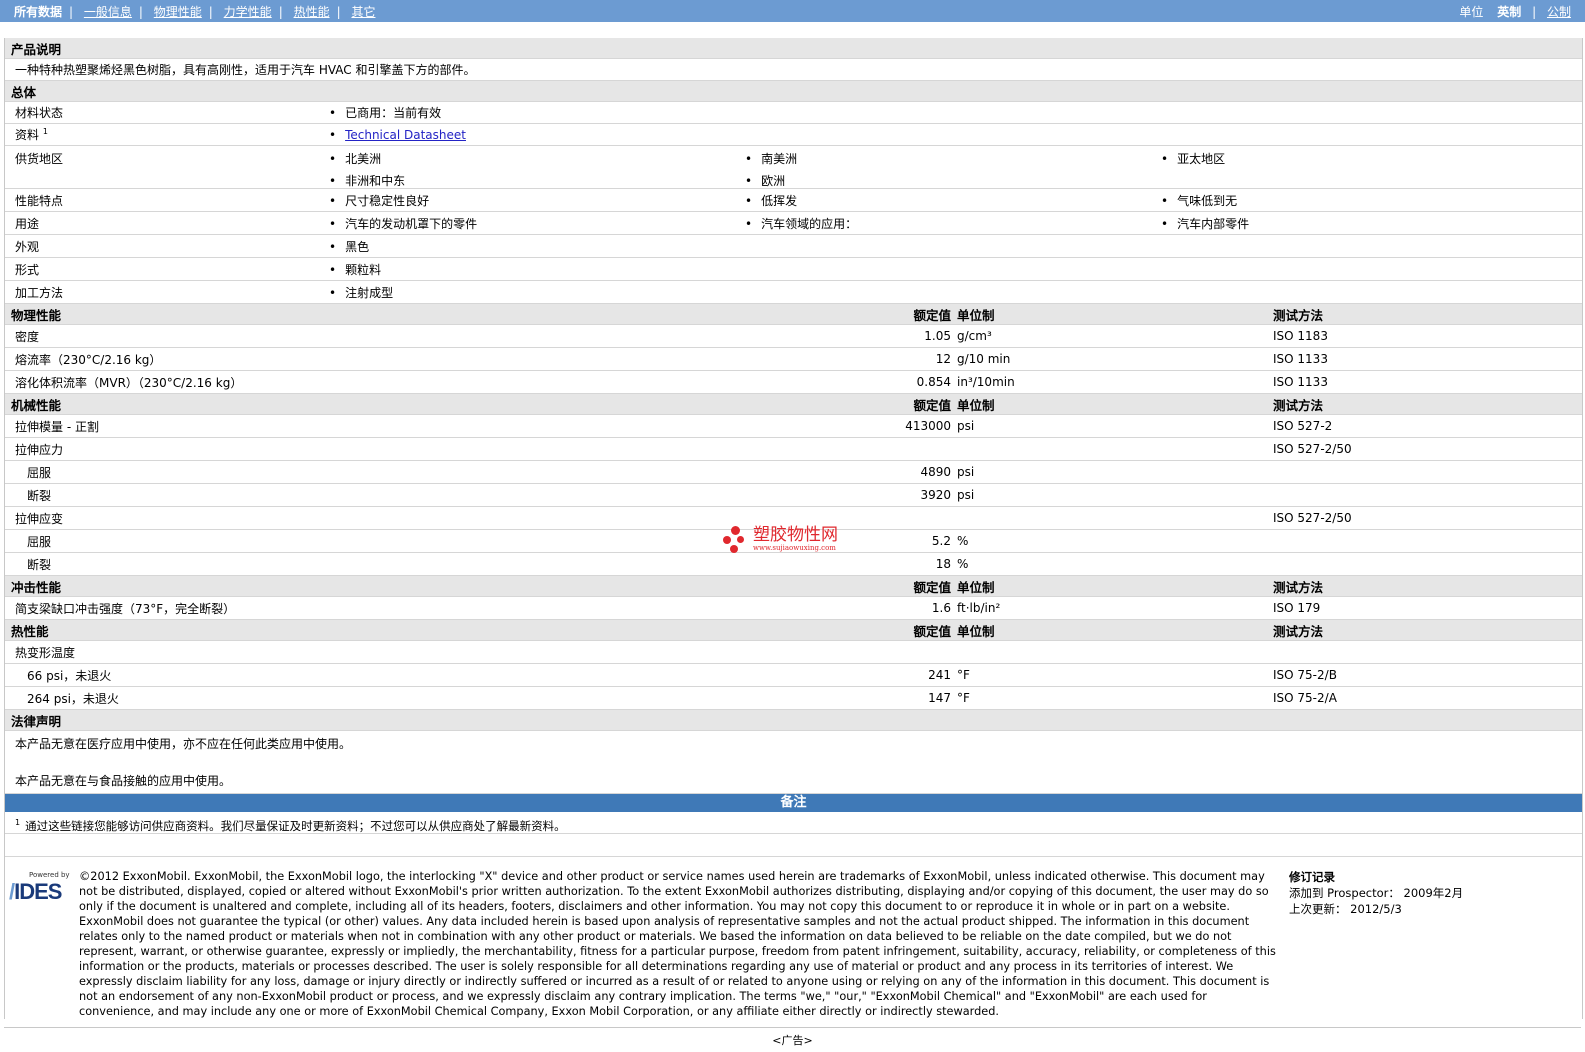 Image resolution: width=1585 pixels, height=1052 pixels. What do you see at coordinates (792, 1040) in the screenshot?
I see `ad-placeholder: <广告>` at bounding box center [792, 1040].